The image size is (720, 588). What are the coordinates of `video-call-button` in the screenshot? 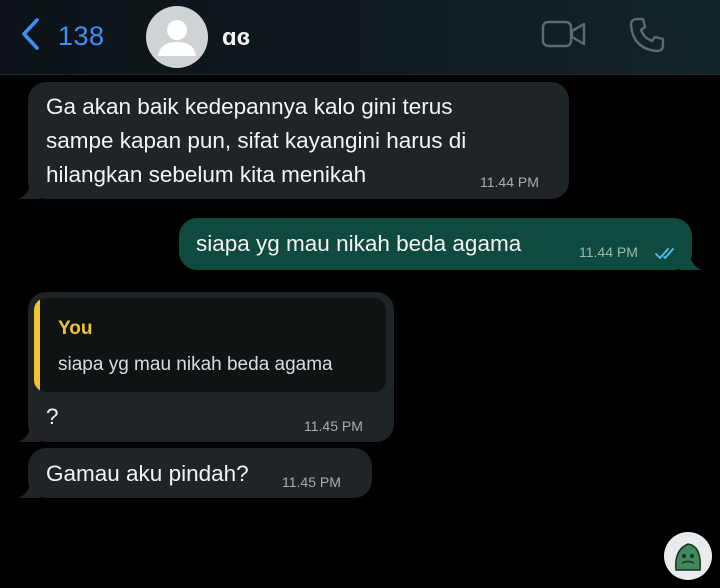 It's located at (564, 34).